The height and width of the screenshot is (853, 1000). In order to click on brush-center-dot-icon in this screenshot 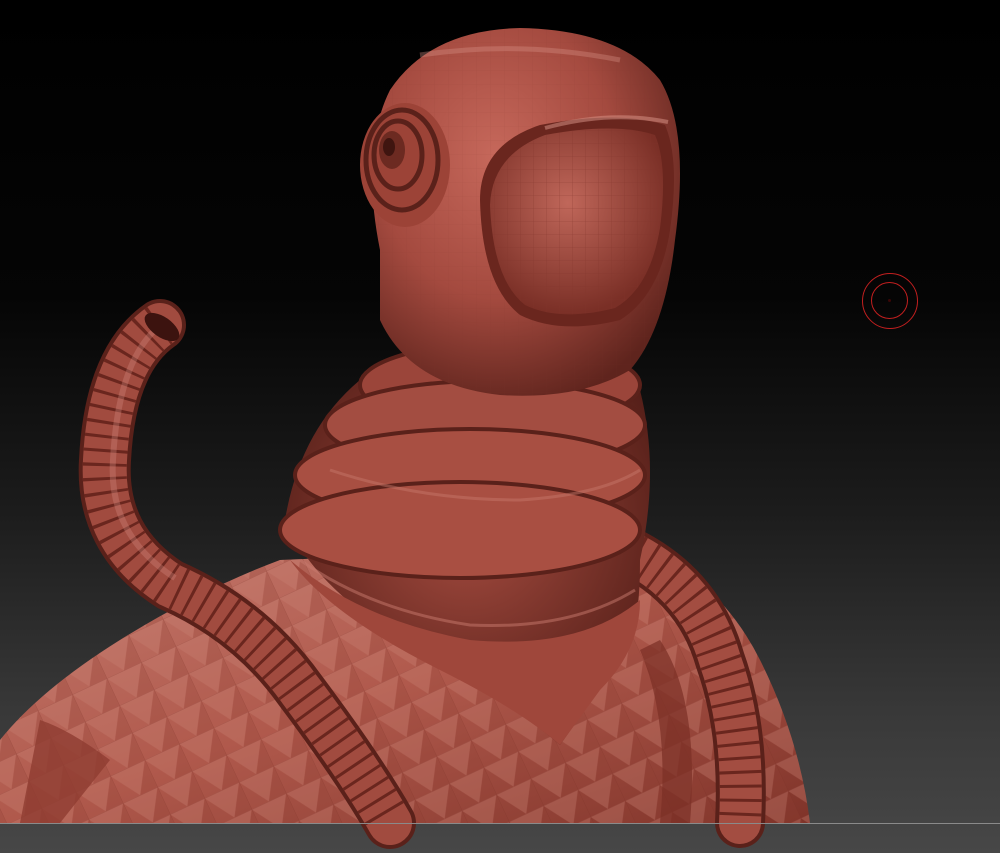, I will do `click(889, 300)`.